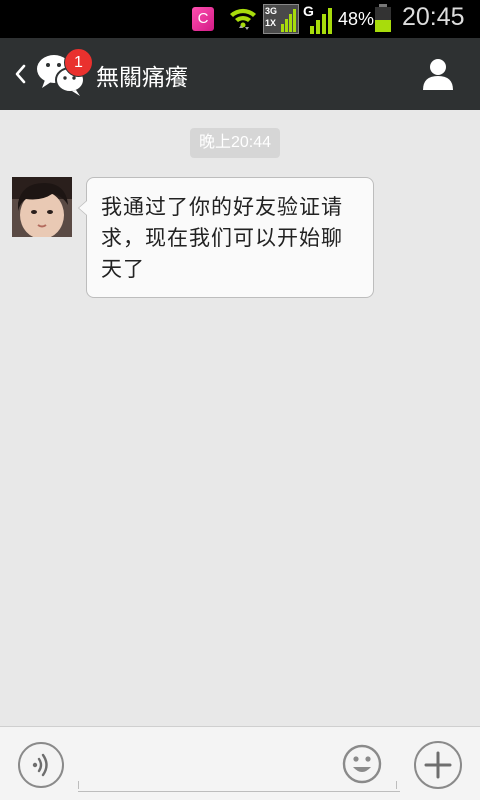 This screenshot has height=800, width=480. I want to click on message-bubble: 我通过了你的好友验证请求，现在我们可以开始聊天了, so click(226, 237).